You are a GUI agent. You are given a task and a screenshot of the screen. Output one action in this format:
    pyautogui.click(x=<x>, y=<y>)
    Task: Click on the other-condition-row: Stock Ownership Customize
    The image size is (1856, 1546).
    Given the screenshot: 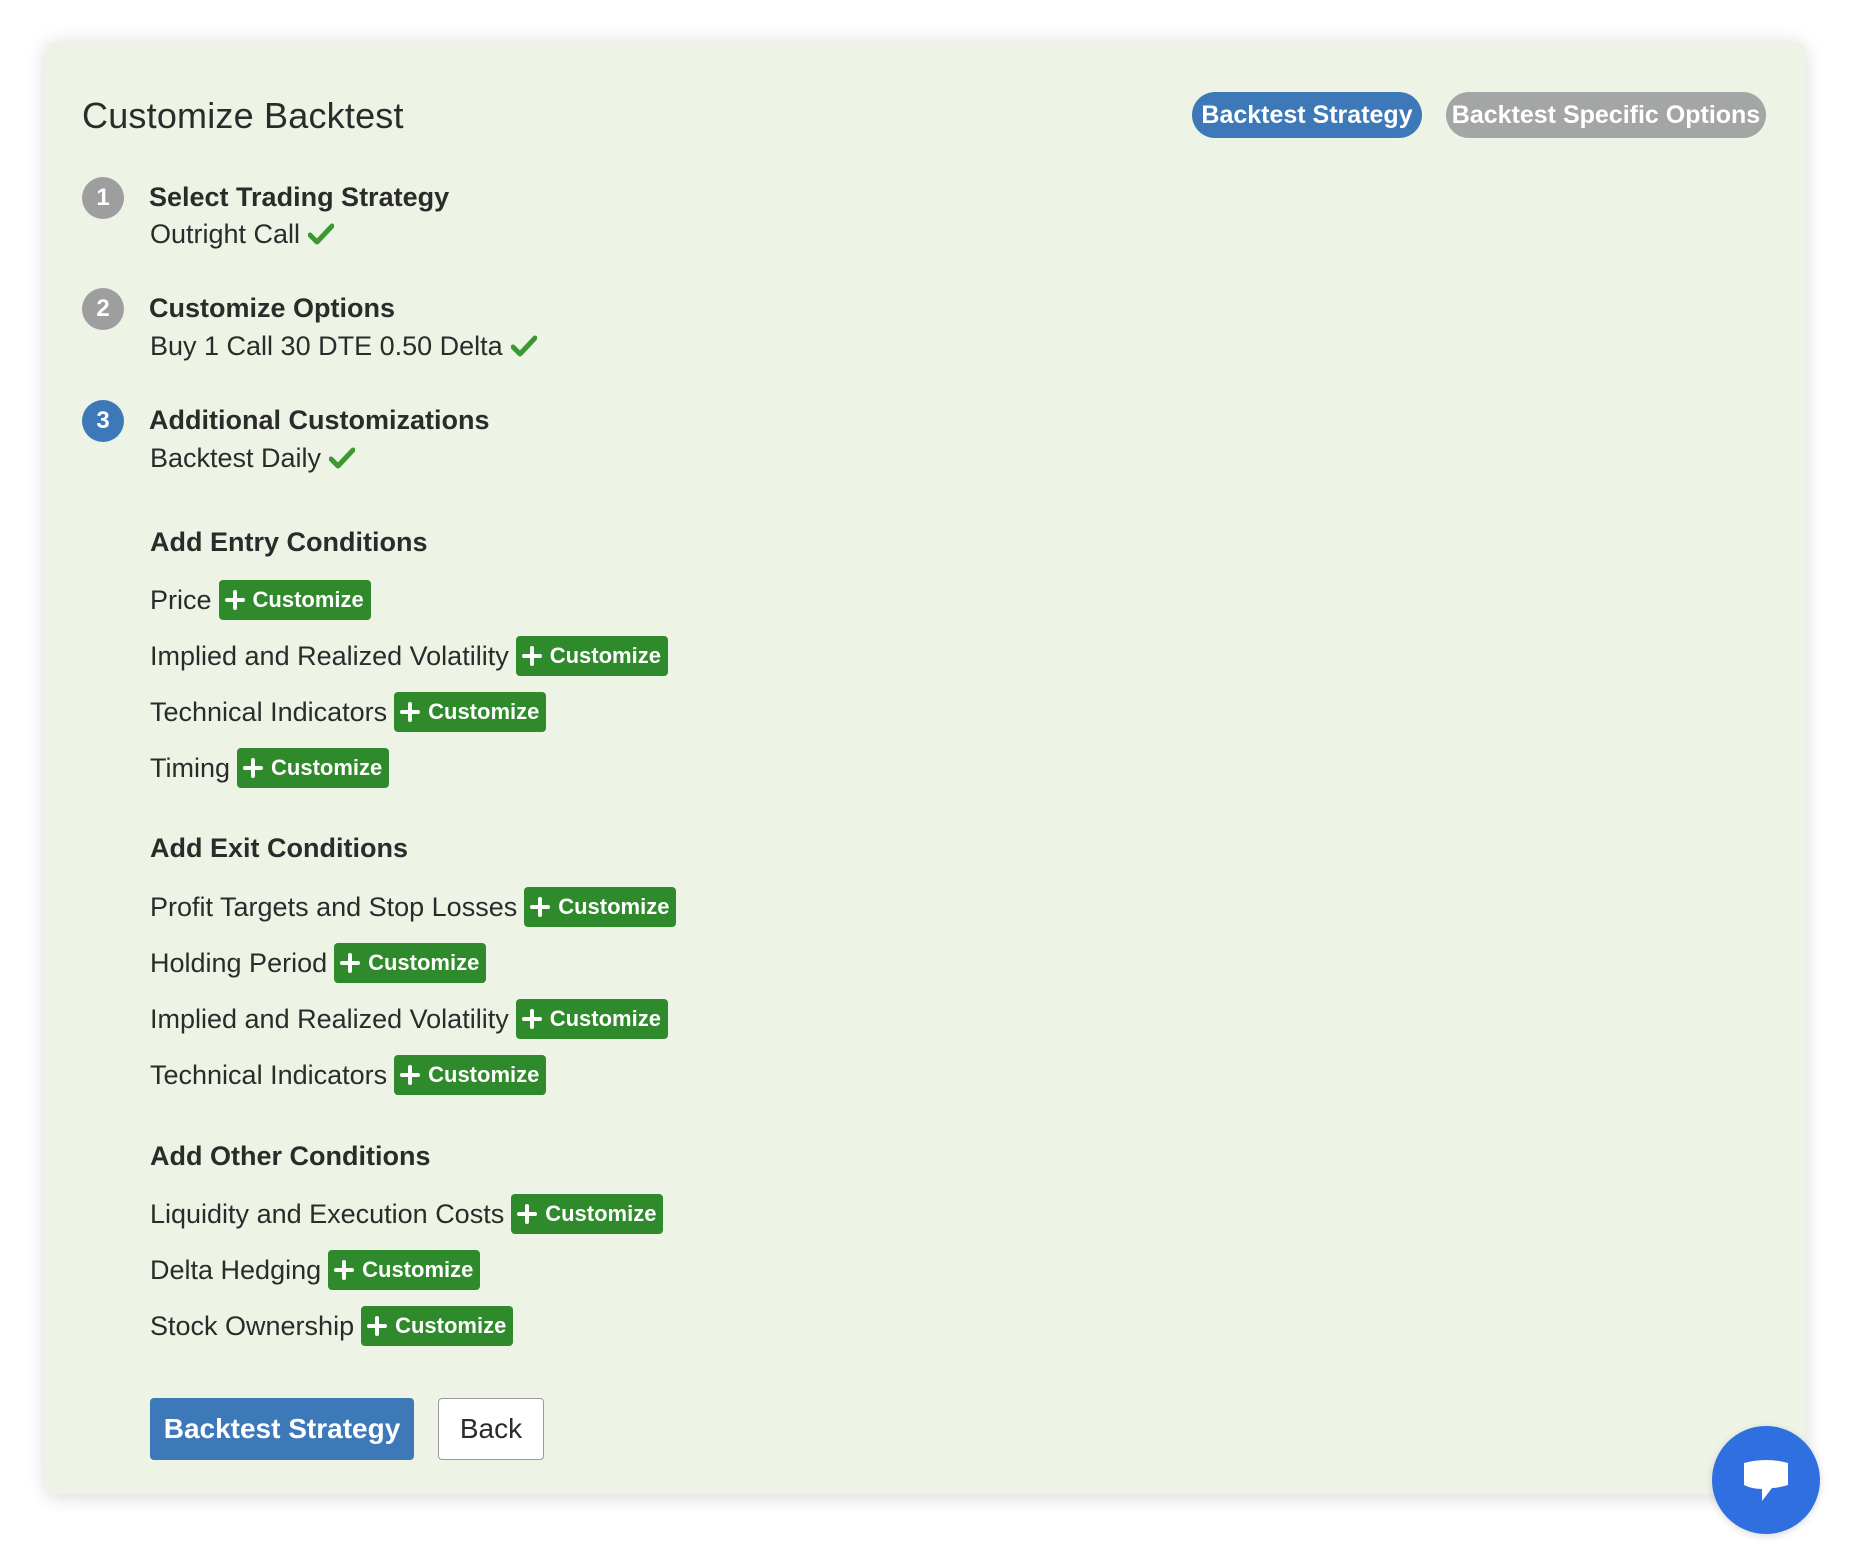 What is the action you would take?
    pyautogui.click(x=332, y=1326)
    